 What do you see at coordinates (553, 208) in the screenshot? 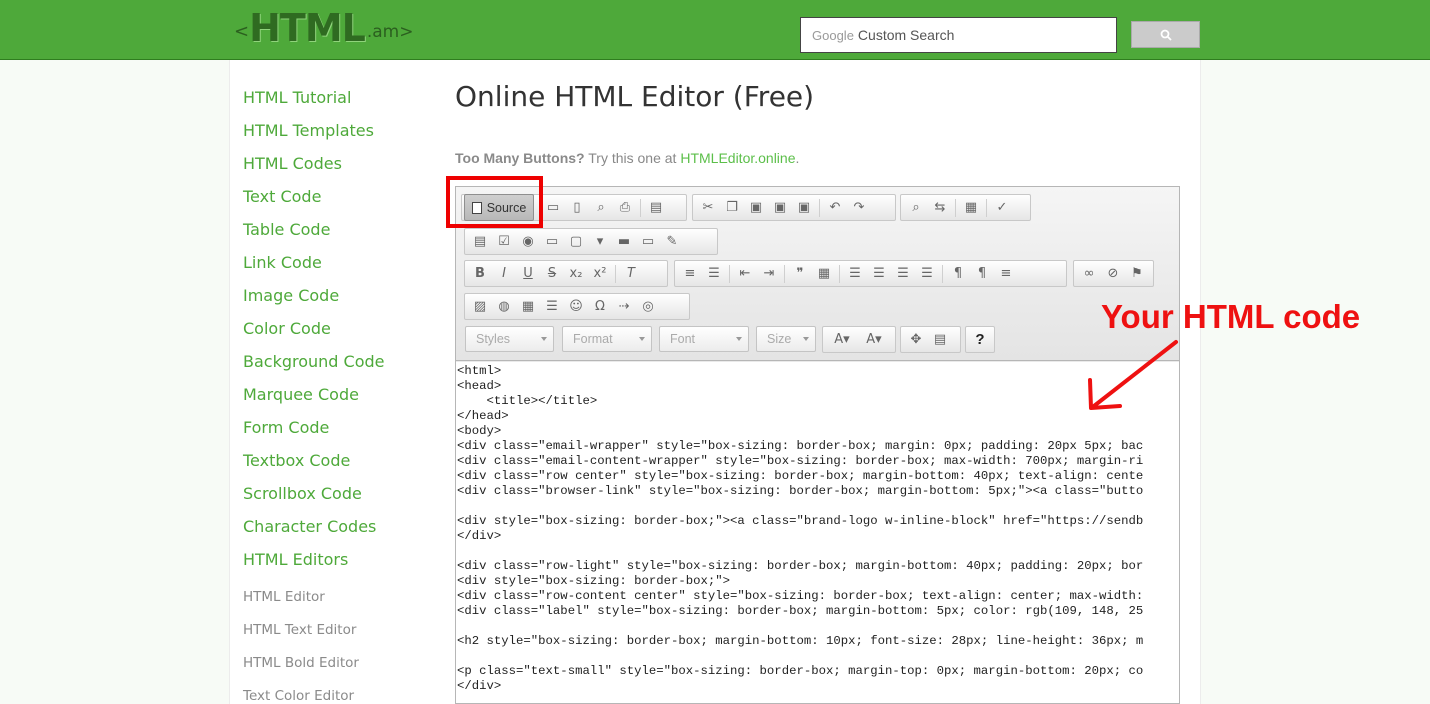
I see `save-icon: ▭` at bounding box center [553, 208].